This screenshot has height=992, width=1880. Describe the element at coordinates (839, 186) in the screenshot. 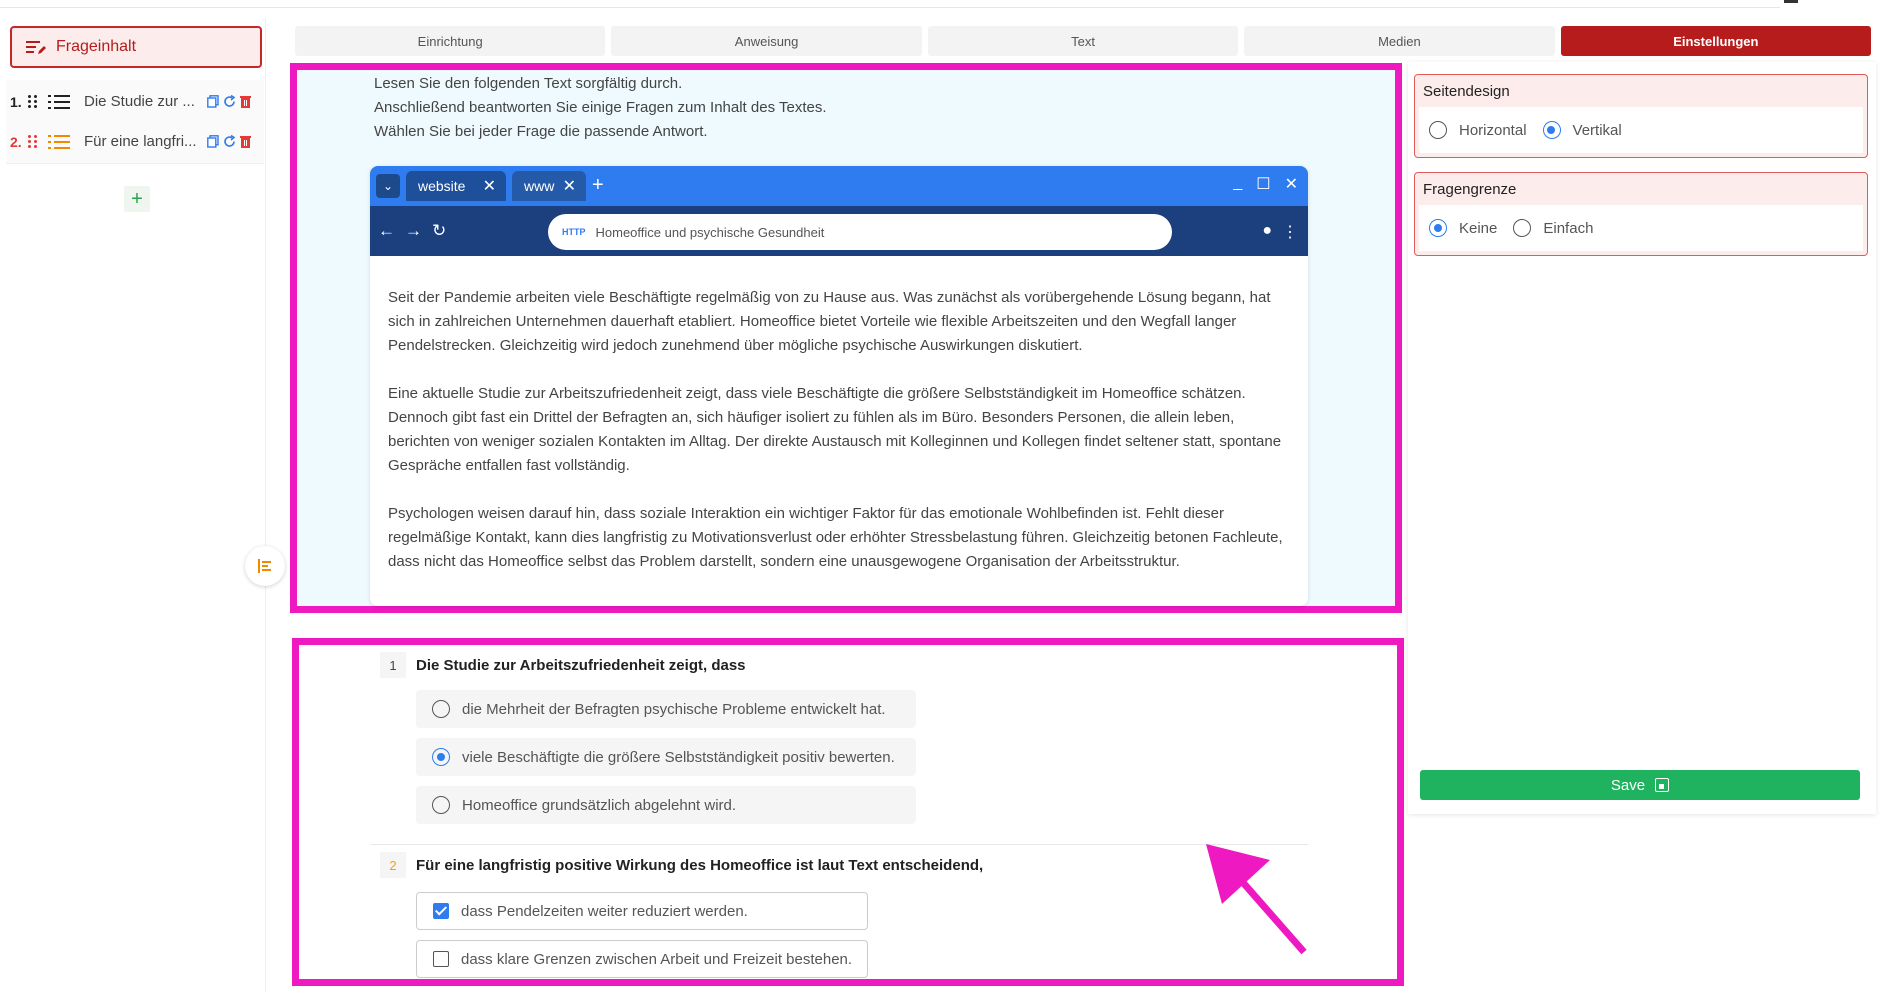

I see `browser-tab-bar: ⌄ website ✕ www ✕ + _ ☐ ✕` at that location.